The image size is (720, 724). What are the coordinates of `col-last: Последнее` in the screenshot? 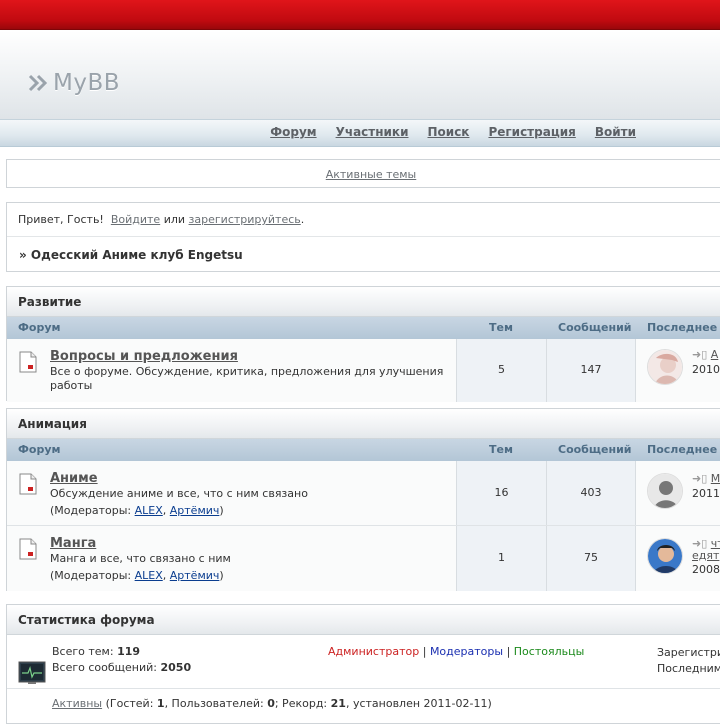 It's located at (682, 449).